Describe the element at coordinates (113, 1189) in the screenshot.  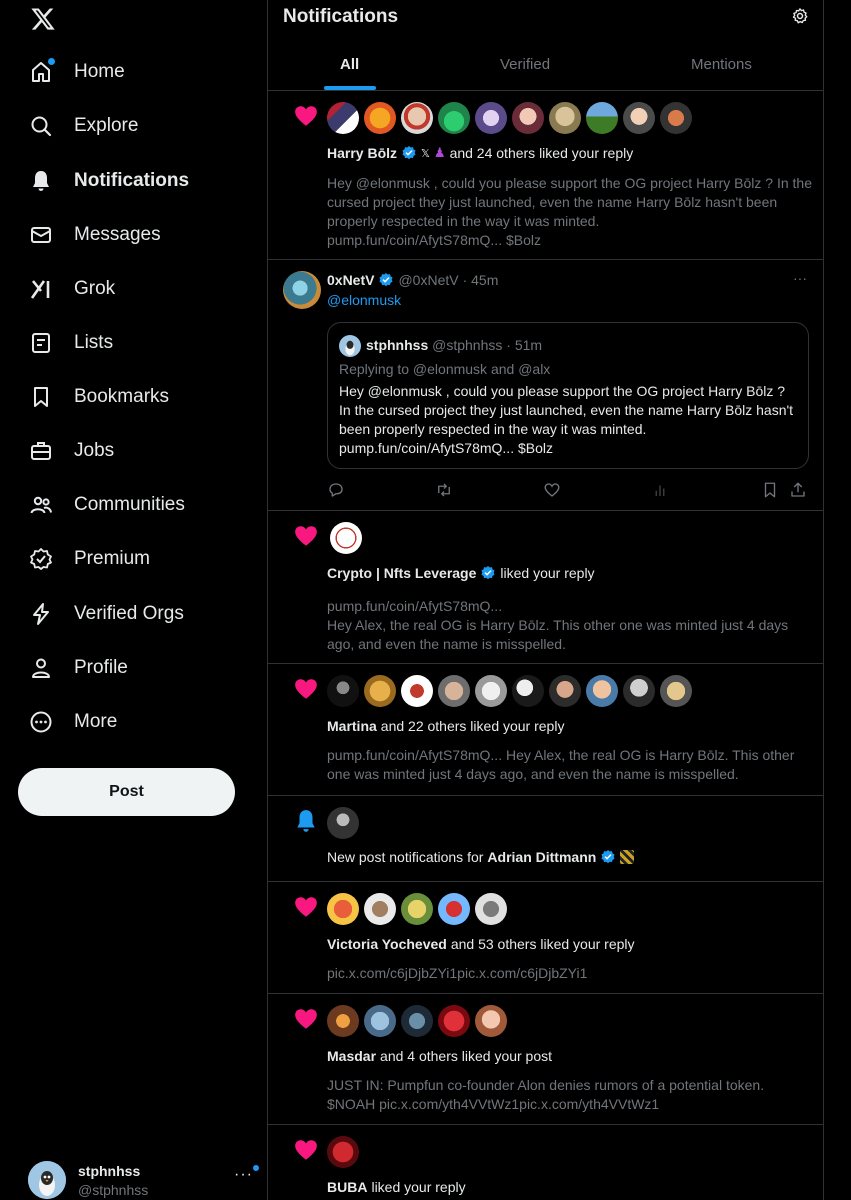
I see `account-handle: @stphnhss` at that location.